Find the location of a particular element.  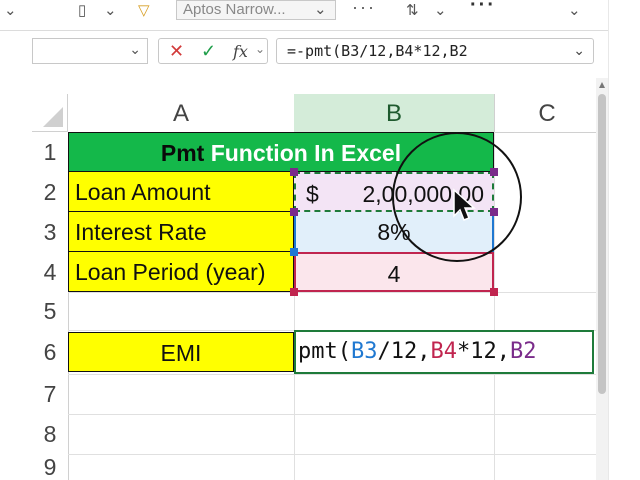

row-header-3: 3 is located at coordinates (50, 232).